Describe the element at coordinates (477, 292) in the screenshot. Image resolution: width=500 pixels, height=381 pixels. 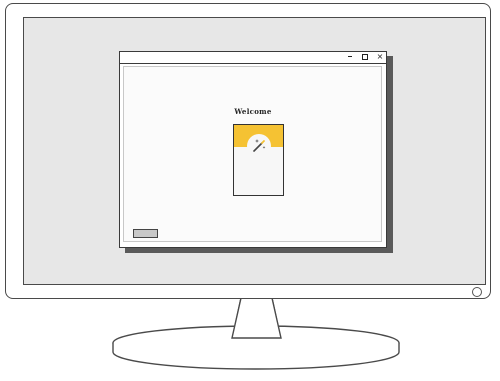
I see `power-button` at that location.